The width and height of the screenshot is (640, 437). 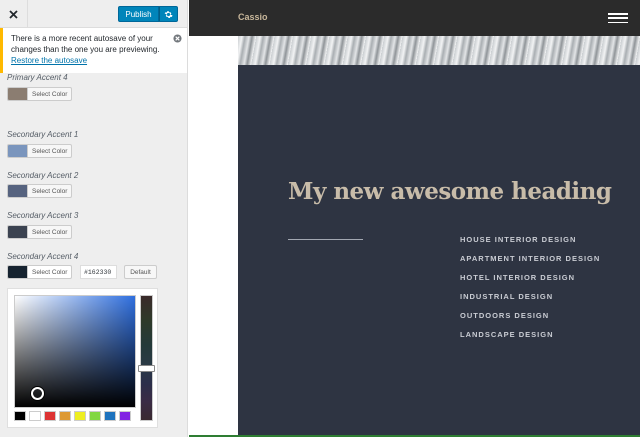 I want to click on site-title: Cassio, so click(x=253, y=17).